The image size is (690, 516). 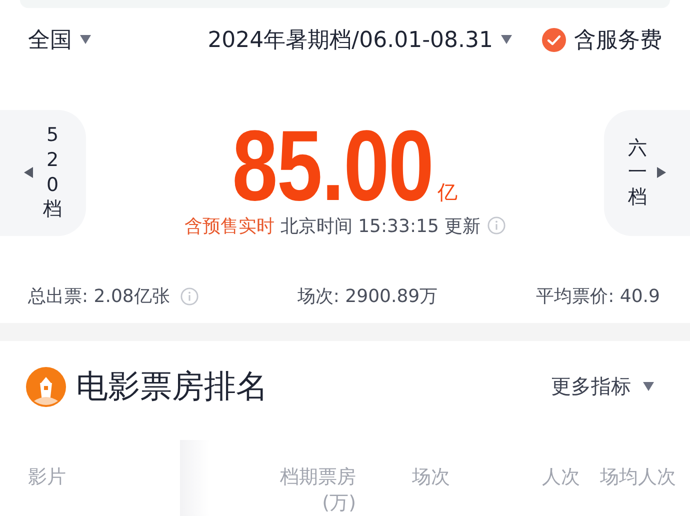 What do you see at coordinates (172, 386) in the screenshot?
I see `section-title: 电影票房排名` at bounding box center [172, 386].